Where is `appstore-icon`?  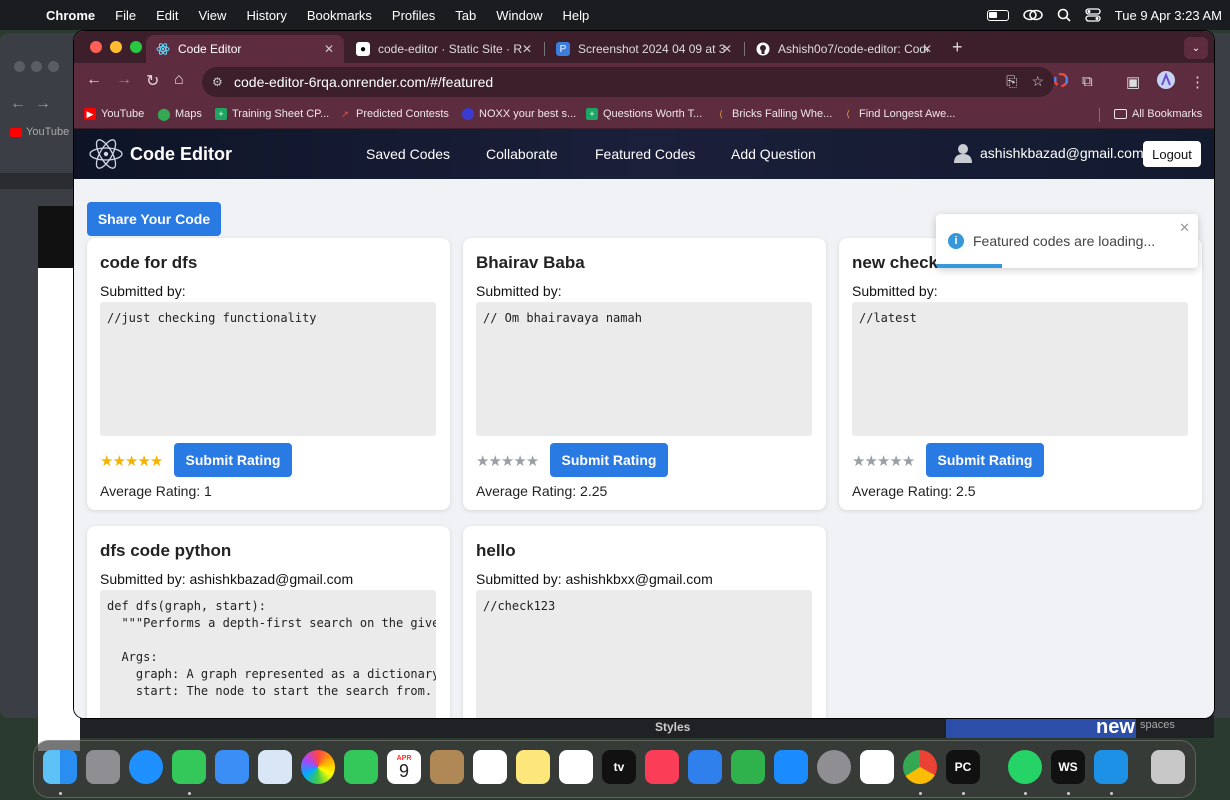 appstore-icon is located at coordinates (791, 767).